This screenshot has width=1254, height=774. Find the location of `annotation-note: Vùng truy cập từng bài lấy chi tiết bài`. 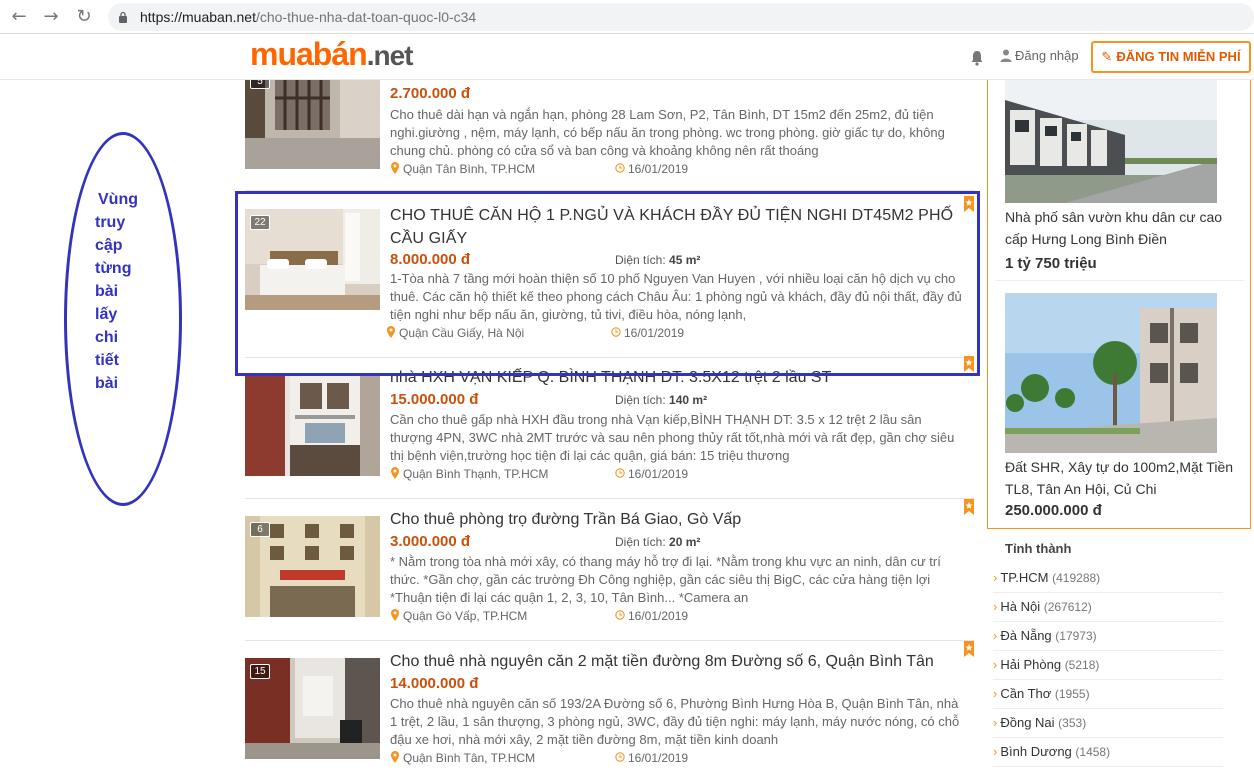

annotation-note: Vùng truy cập từng bài lấy chi tiết bài is located at coordinates (116, 291).